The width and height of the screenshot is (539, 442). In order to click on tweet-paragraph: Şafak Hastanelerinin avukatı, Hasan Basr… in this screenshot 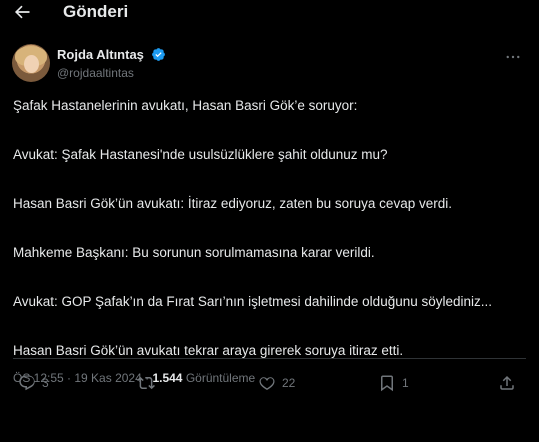, I will do `click(185, 105)`.